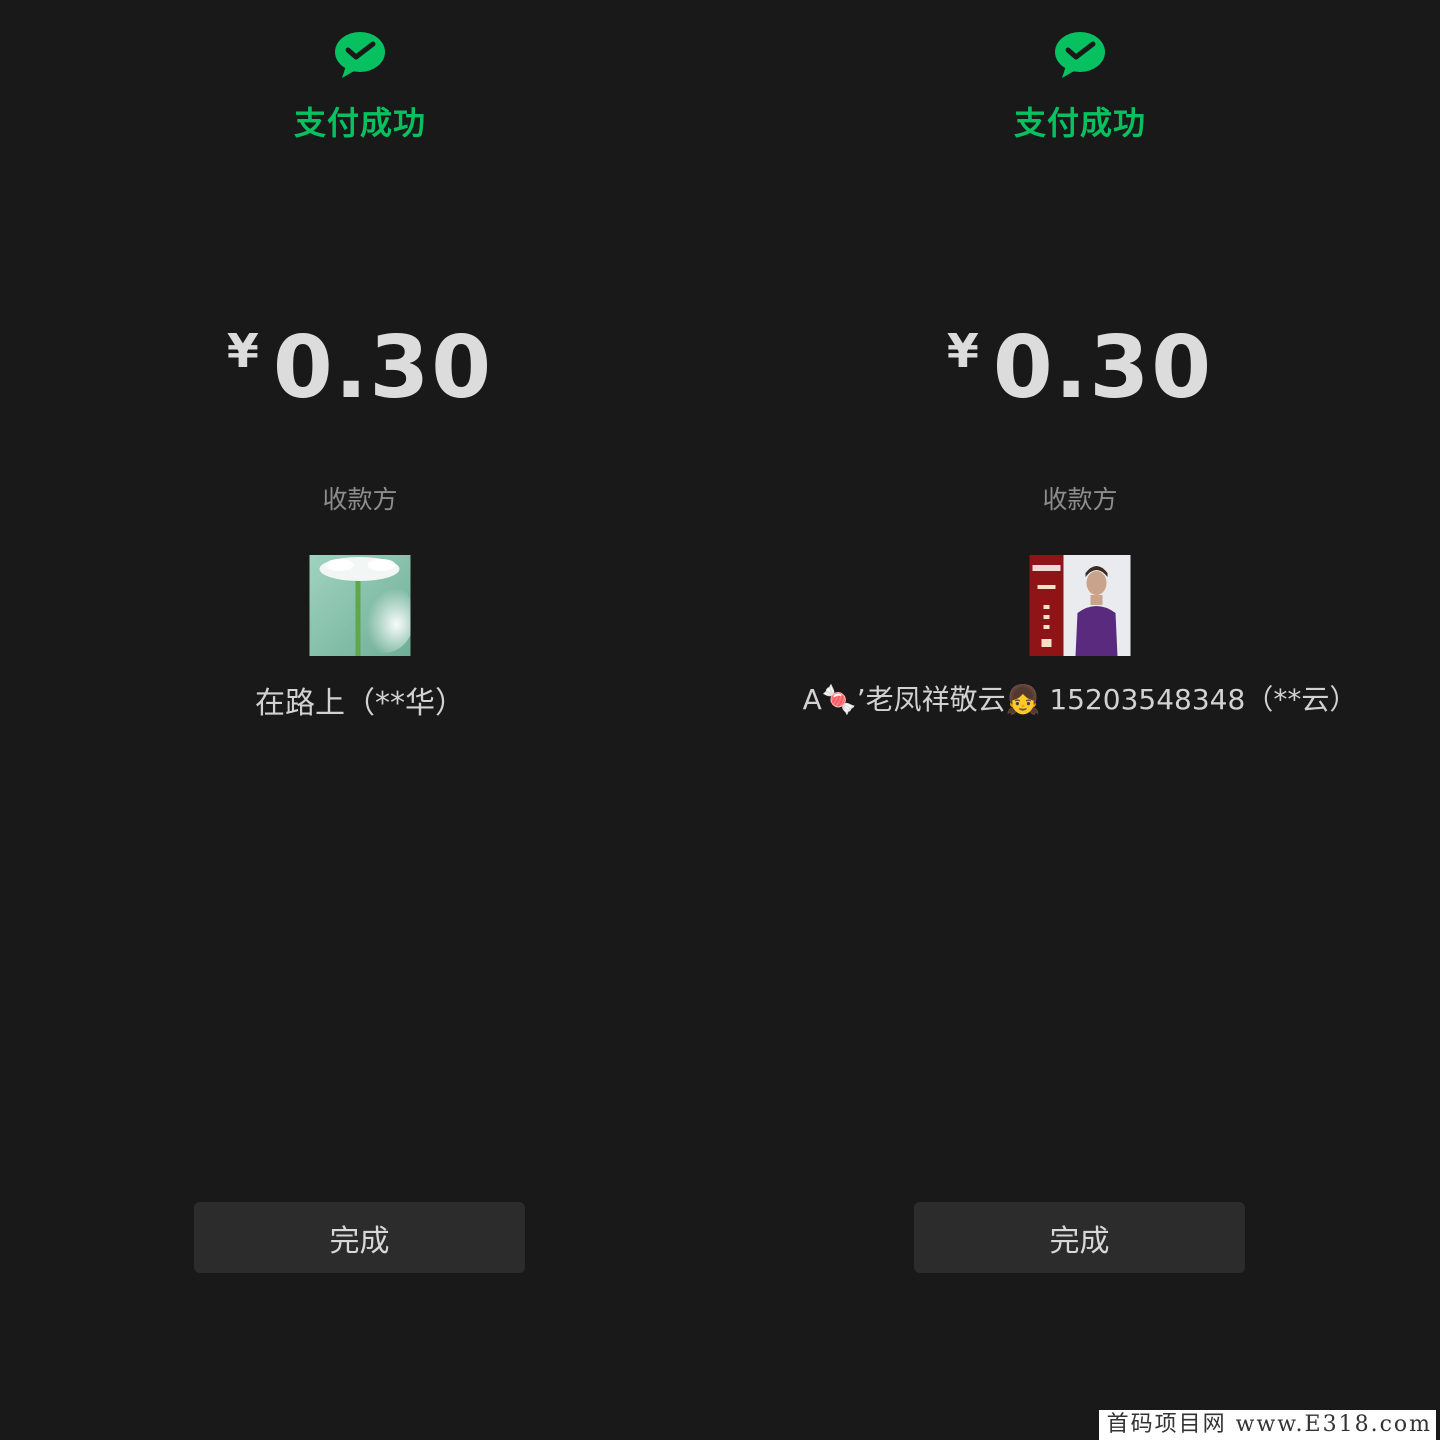 The image size is (1440, 1440). What do you see at coordinates (1267, 1425) in the screenshot?
I see `watermark-text: 首码项目网 www.E318.com` at bounding box center [1267, 1425].